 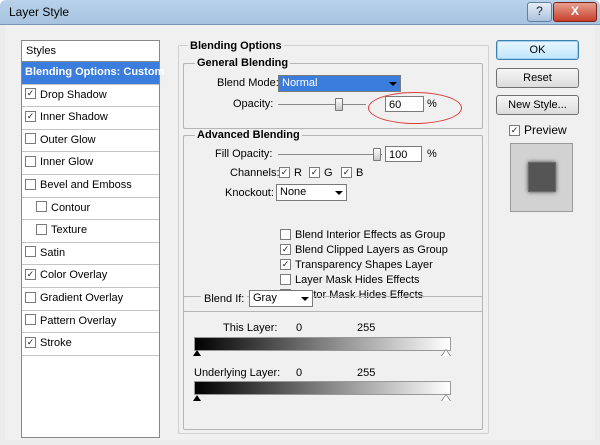 I want to click on advanced-option-2: ✓ Transparency Shapes Layer, so click(x=356, y=264).